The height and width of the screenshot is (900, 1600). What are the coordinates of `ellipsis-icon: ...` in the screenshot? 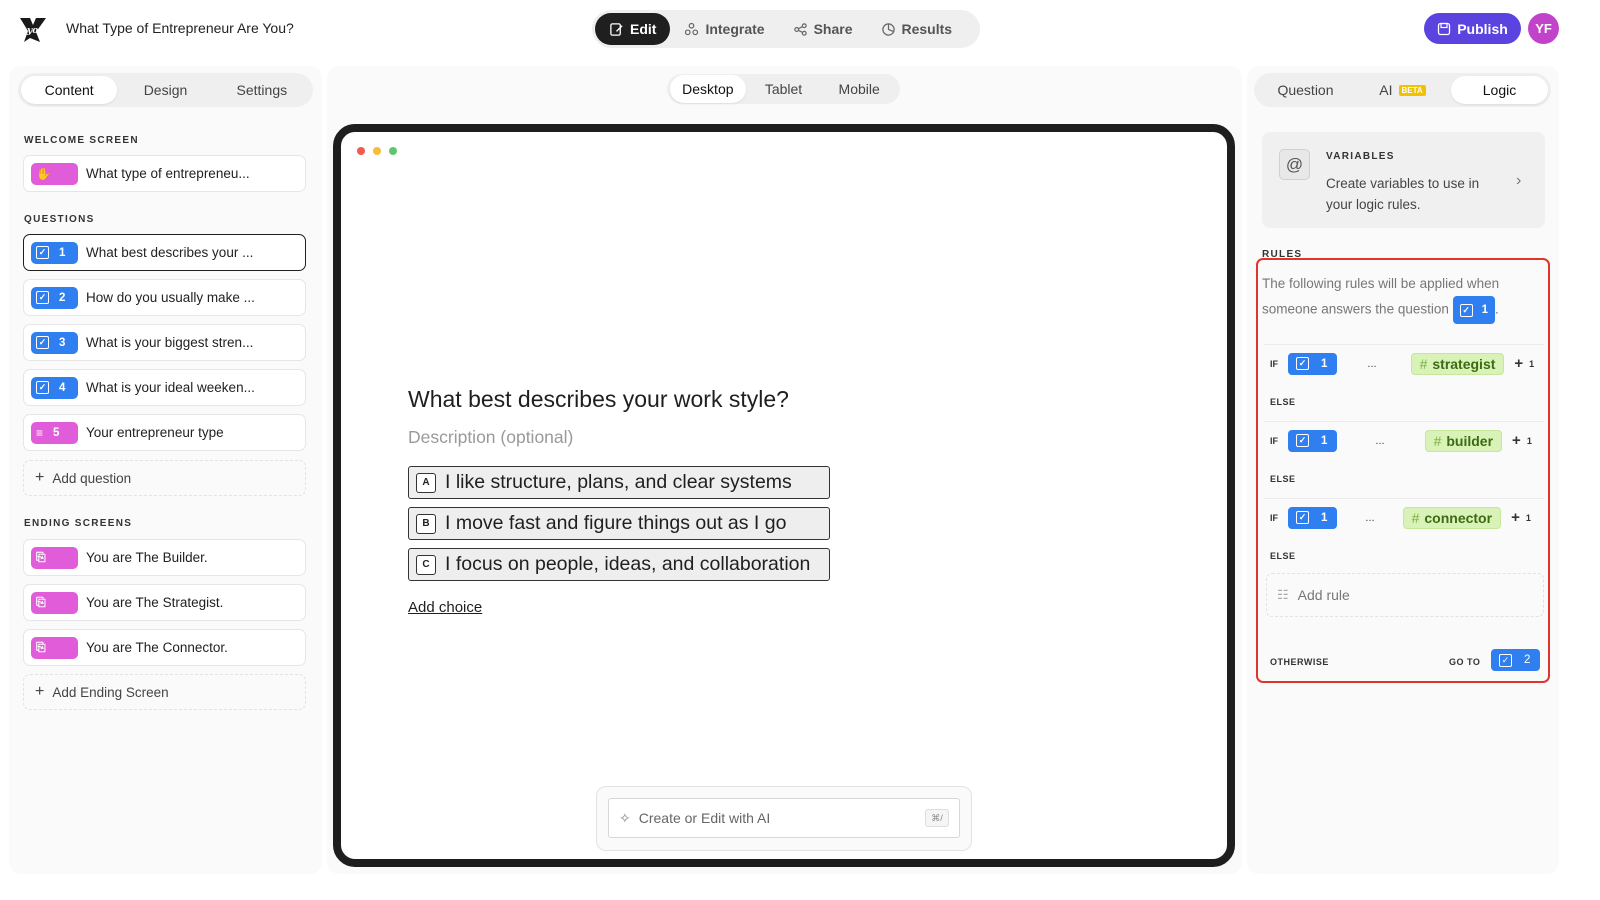 It's located at (1380, 440).